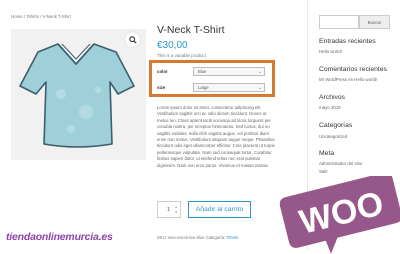 The height and width of the screenshot is (254, 400). I want to click on quantity-stepper: 1 ▴ ▾, so click(169, 209).